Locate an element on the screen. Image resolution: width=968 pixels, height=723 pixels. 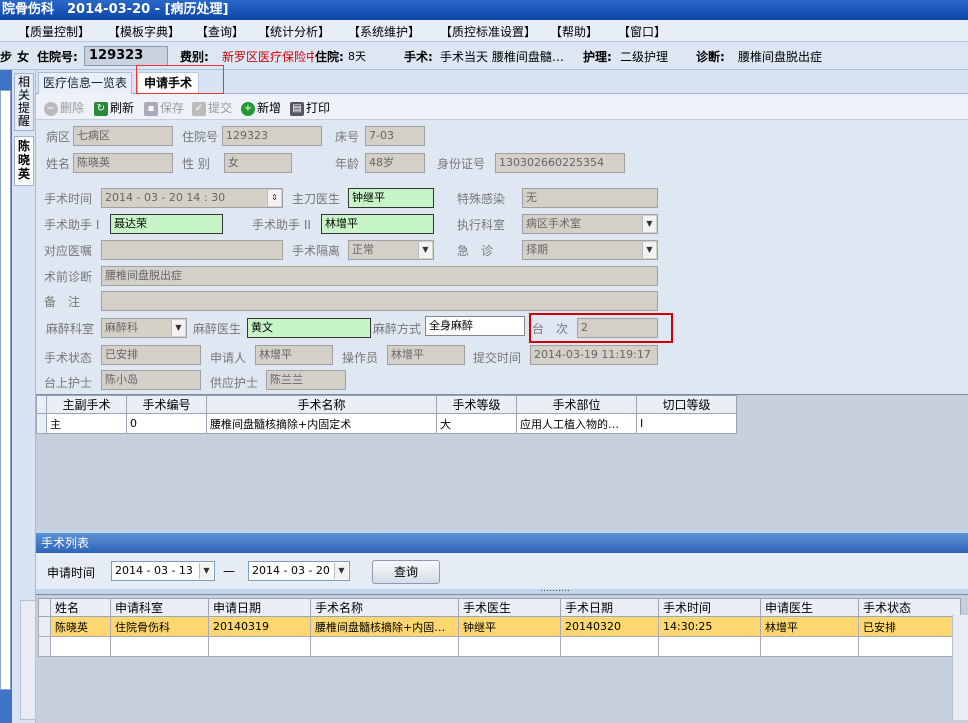
tab-info-list: 医疗信息一览表 is located at coordinates (85, 83).